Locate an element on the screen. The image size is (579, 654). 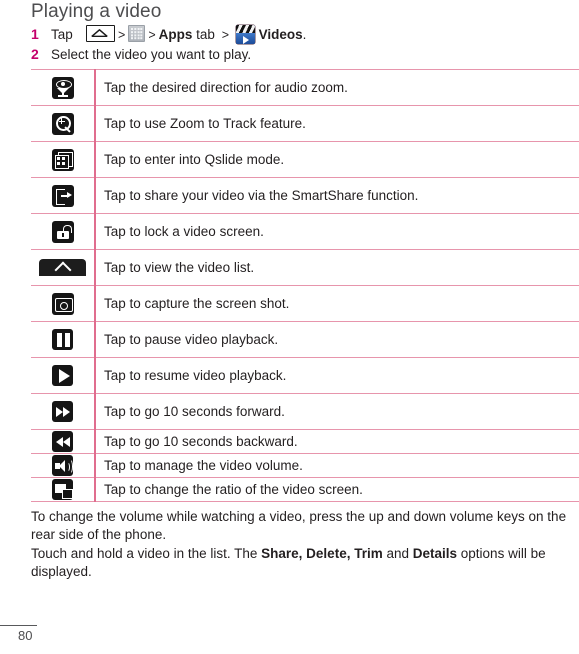
step-1-sep-1: > is located at coordinates (122, 35).